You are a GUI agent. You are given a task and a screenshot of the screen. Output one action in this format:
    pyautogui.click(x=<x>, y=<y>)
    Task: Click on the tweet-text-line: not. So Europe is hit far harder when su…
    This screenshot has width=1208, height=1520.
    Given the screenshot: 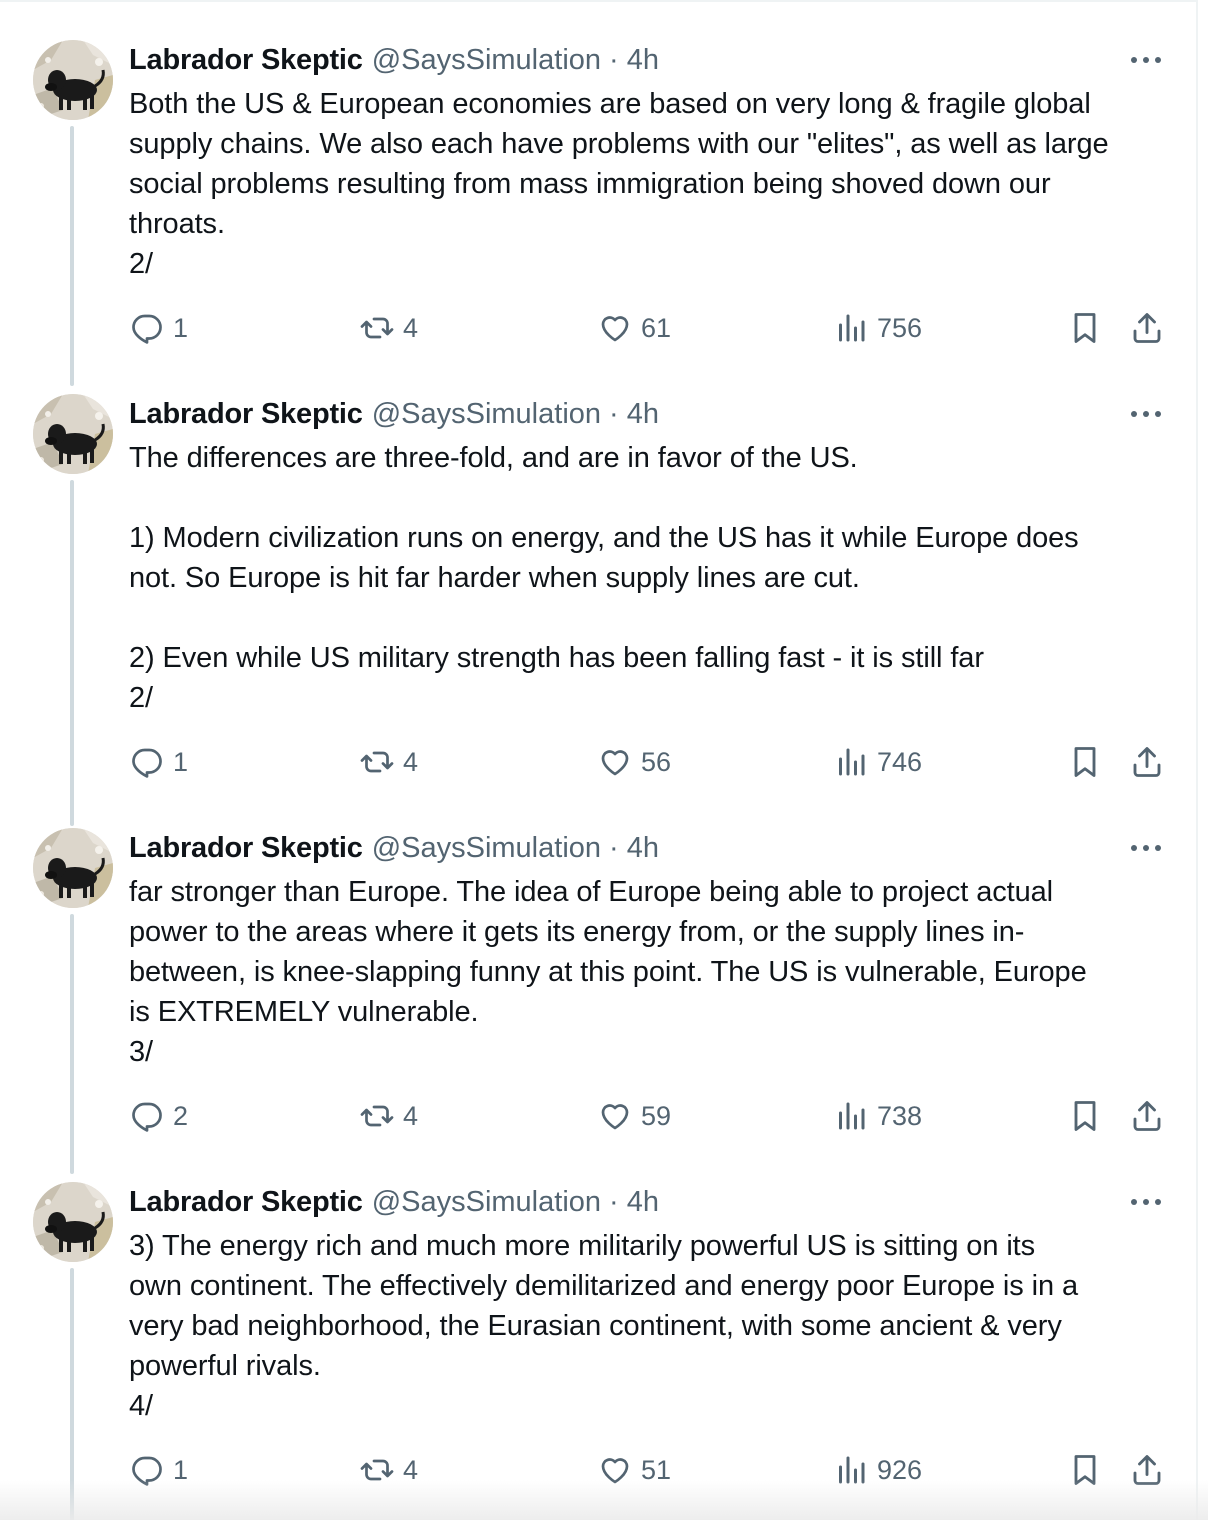 What is the action you would take?
    pyautogui.click(x=494, y=578)
    